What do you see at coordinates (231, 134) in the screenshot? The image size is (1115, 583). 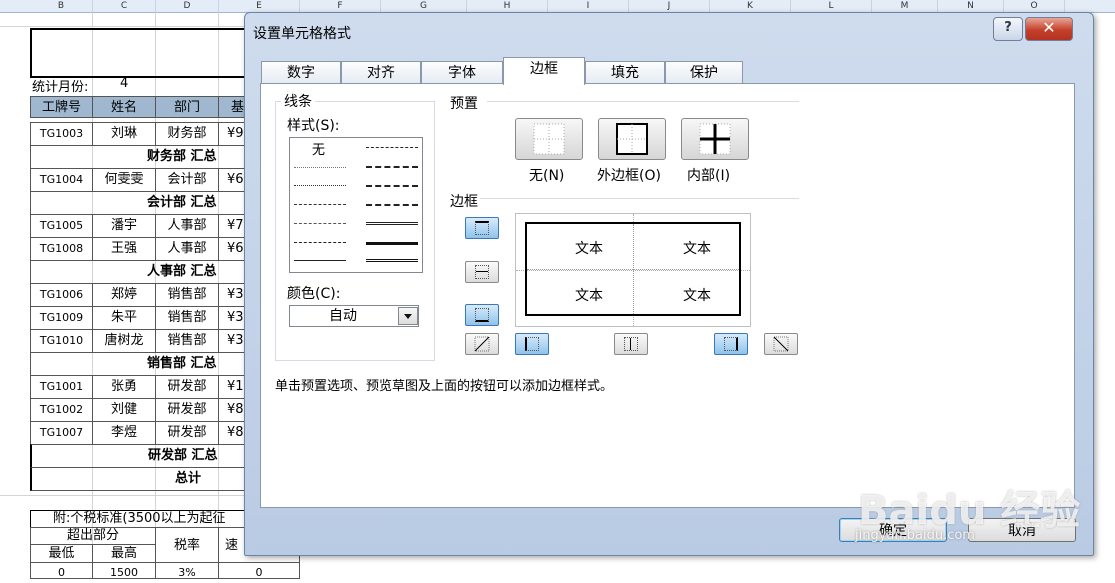 I see `salary-cell: ¥9` at bounding box center [231, 134].